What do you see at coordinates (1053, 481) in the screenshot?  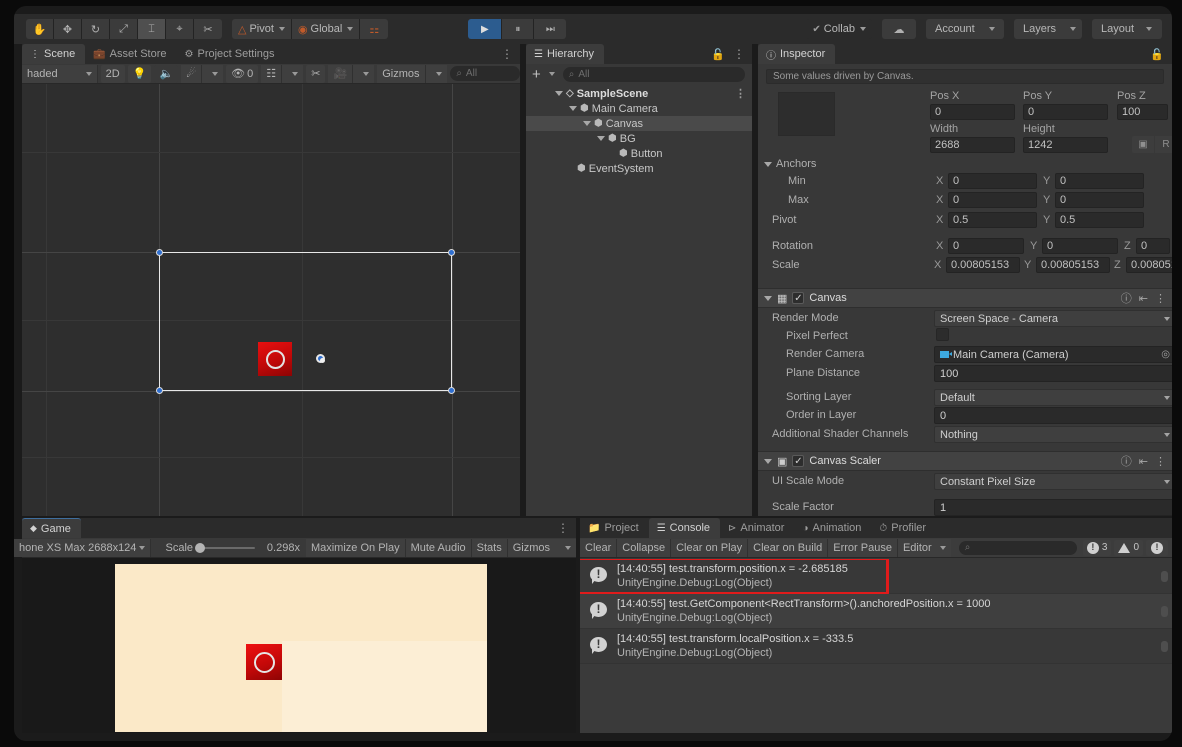 I see `ui-scale-mode-dropdown: Constant Pixel Size` at bounding box center [1053, 481].